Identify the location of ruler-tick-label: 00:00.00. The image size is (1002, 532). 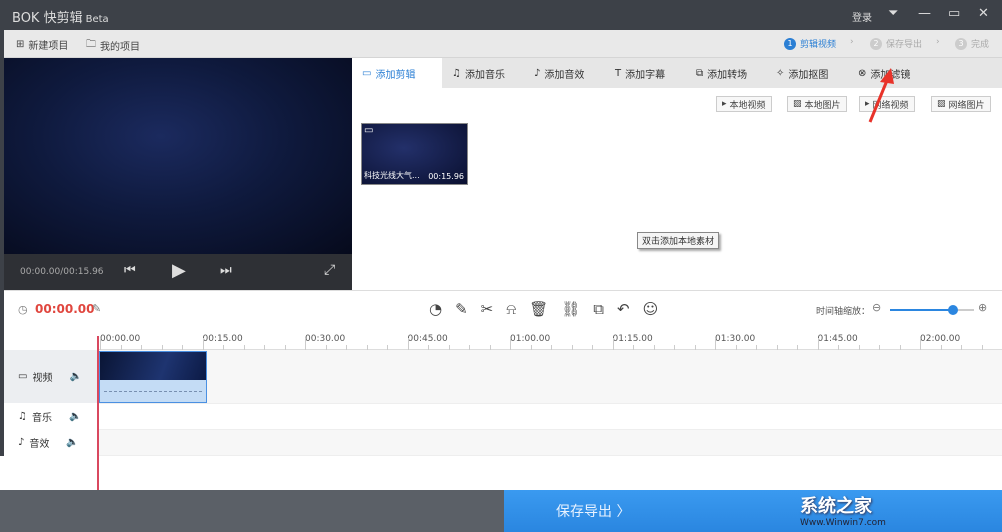
(120, 339).